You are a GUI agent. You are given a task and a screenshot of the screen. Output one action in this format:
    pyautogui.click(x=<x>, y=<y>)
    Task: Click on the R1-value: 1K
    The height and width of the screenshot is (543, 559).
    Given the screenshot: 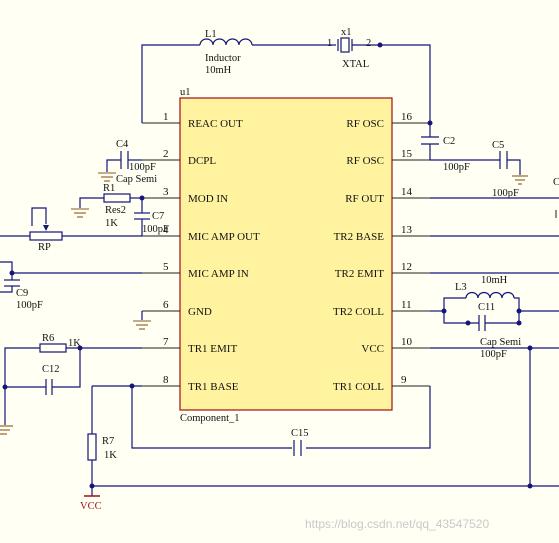 What is the action you would take?
    pyautogui.click(x=111, y=223)
    